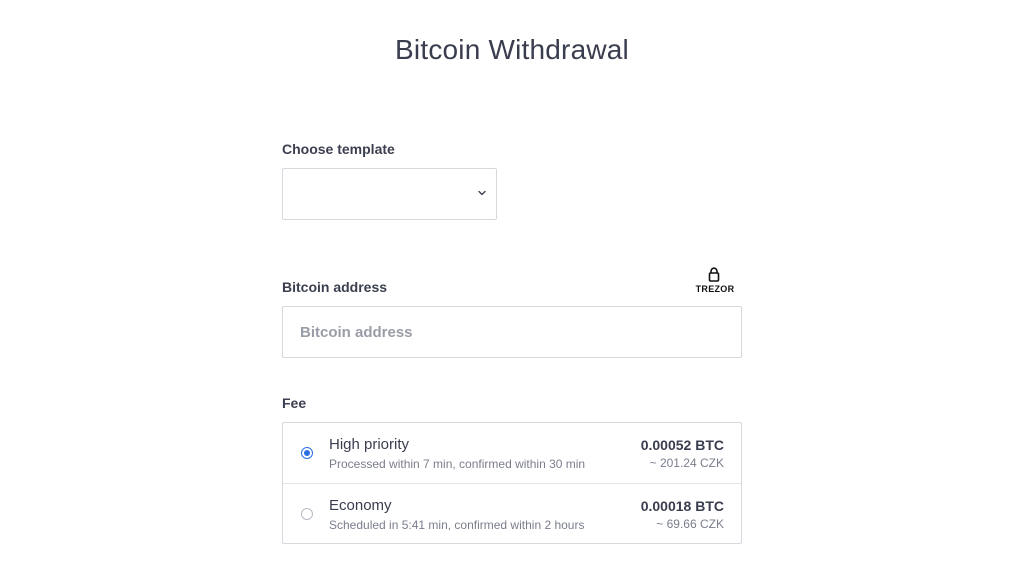  I want to click on fee-radio-high-priority, so click(307, 453).